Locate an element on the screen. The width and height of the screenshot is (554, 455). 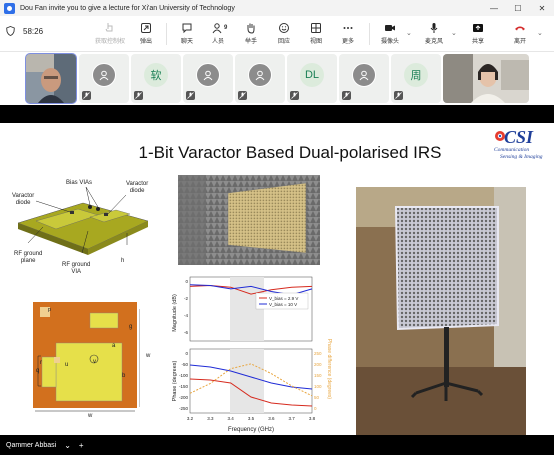
phase-shaded-band is located at coordinates (247, 381).